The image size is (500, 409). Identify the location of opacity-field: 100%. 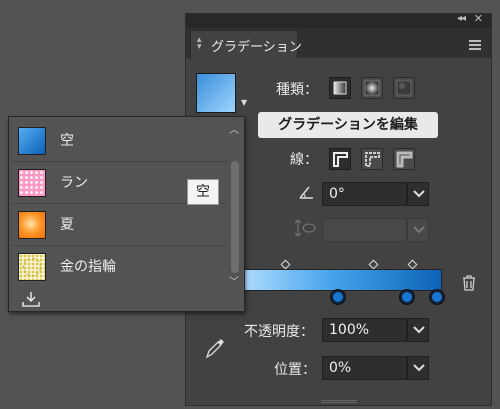
(364, 330).